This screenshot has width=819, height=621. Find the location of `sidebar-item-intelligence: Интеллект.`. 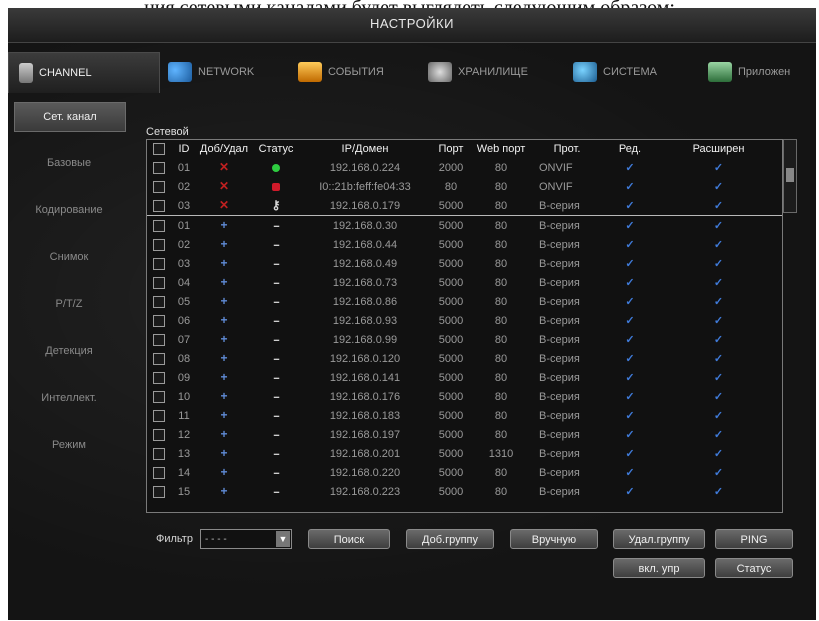

sidebar-item-intelligence: Интеллект. is located at coordinates (69, 398).